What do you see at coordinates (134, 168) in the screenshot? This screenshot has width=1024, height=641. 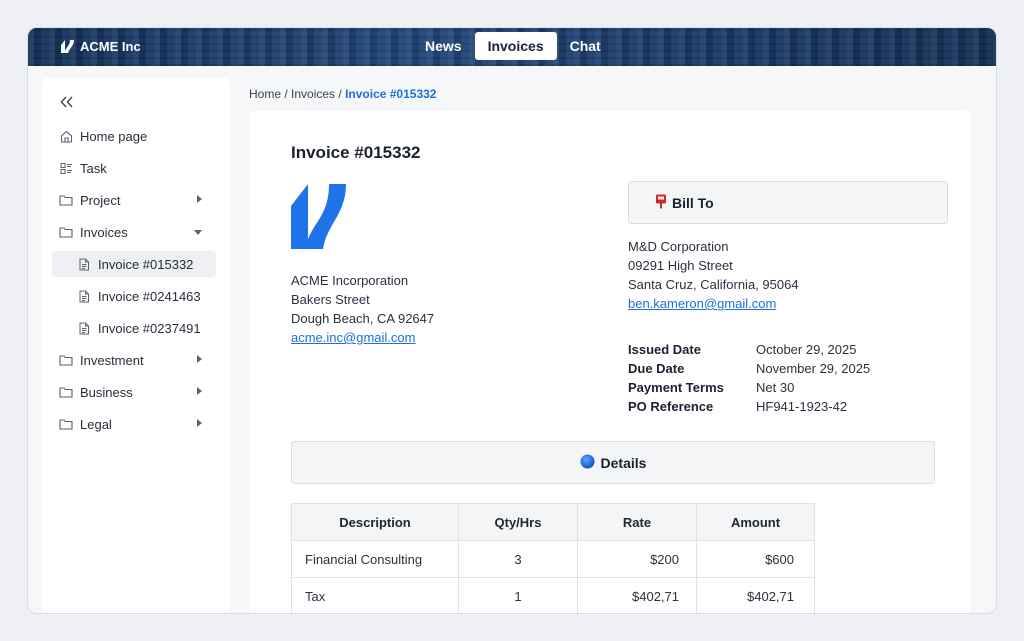 I see `sidebar-item-task: Task` at bounding box center [134, 168].